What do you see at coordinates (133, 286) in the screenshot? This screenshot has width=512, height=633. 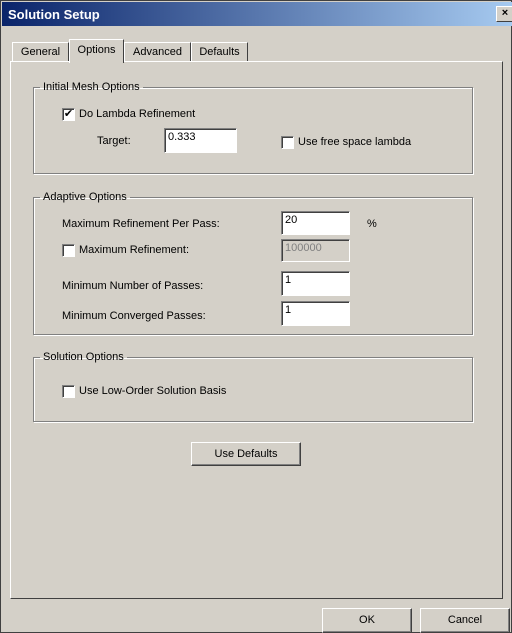 I see `min-passes-label: Minimum Number of Passes:` at bounding box center [133, 286].